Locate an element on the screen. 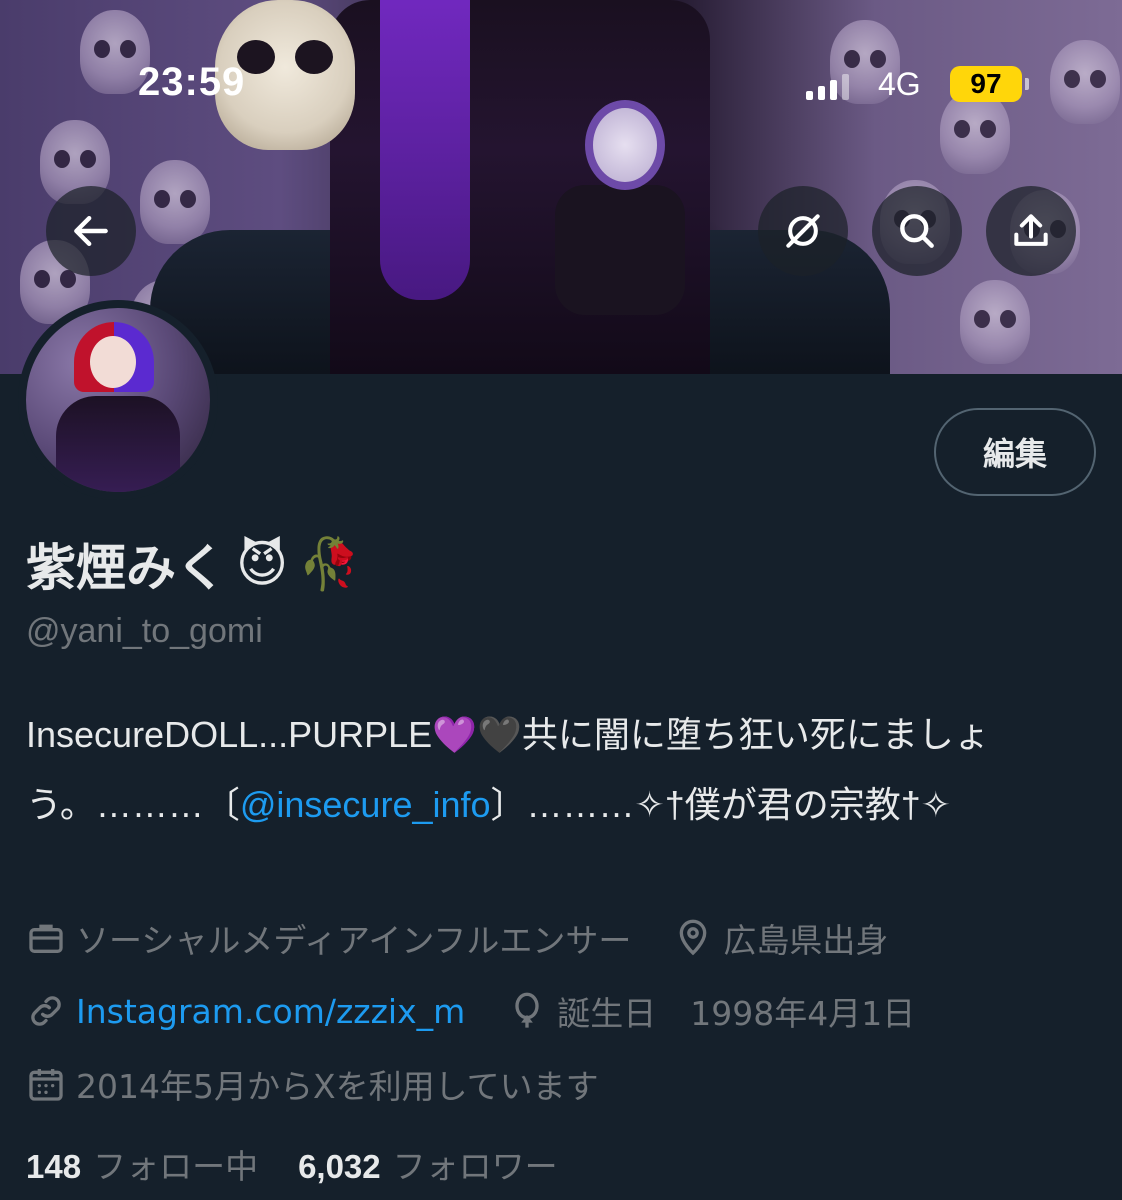 This screenshot has height=1200, width=1122. bio-mention-link: @insecure_info is located at coordinates (365, 804).